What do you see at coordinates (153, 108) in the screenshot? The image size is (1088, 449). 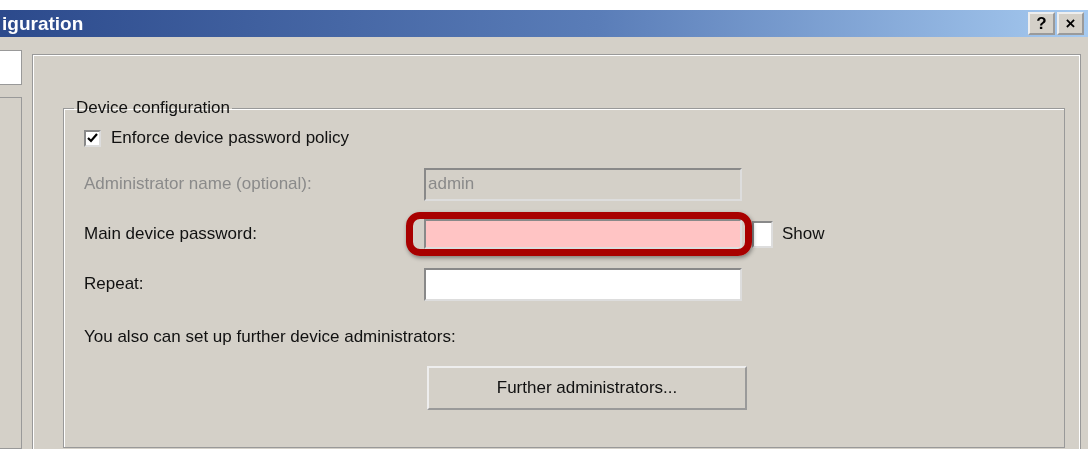 I see `group-title: Device configuration` at bounding box center [153, 108].